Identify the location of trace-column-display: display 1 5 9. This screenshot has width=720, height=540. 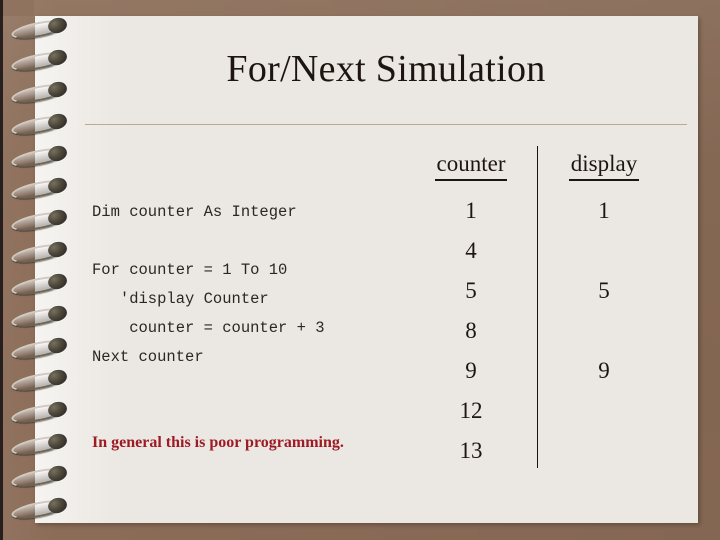
(604, 310).